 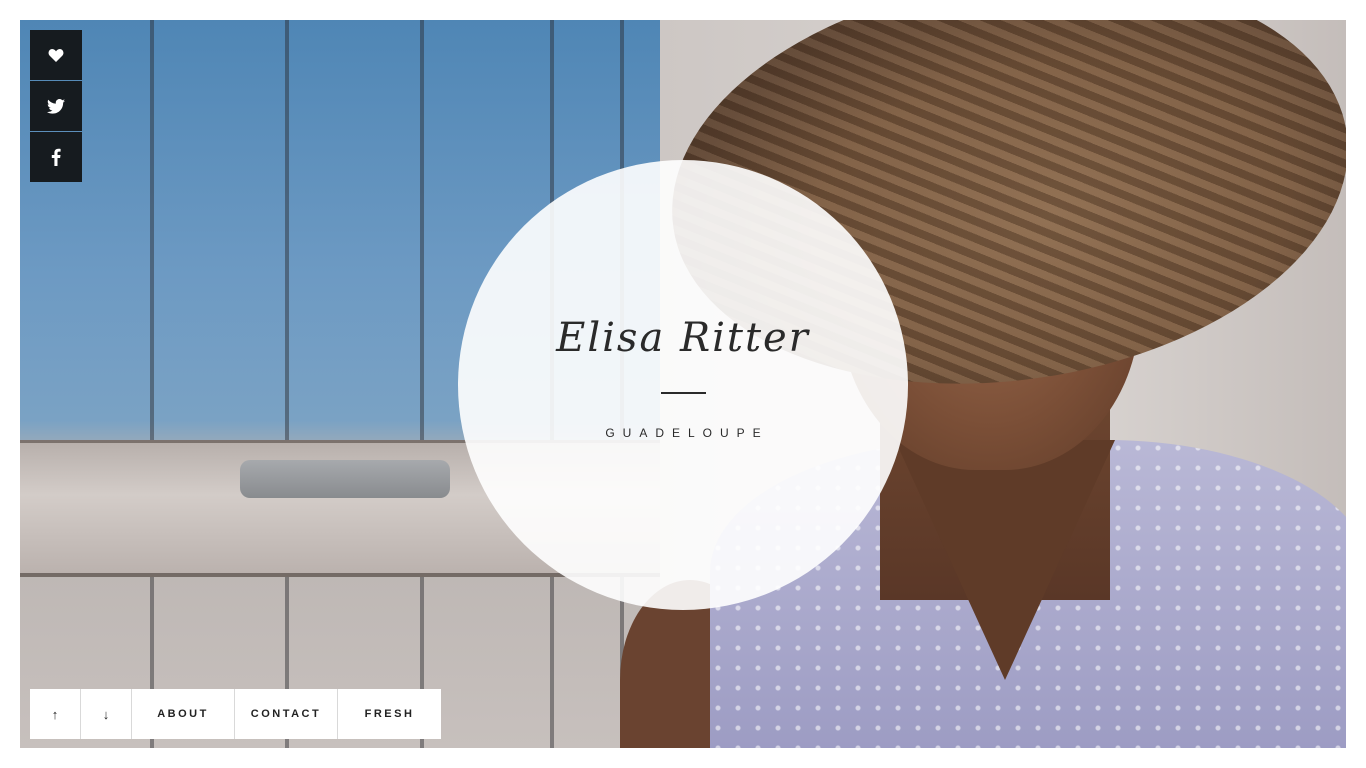 I want to click on like-button, so click(x=56, y=55).